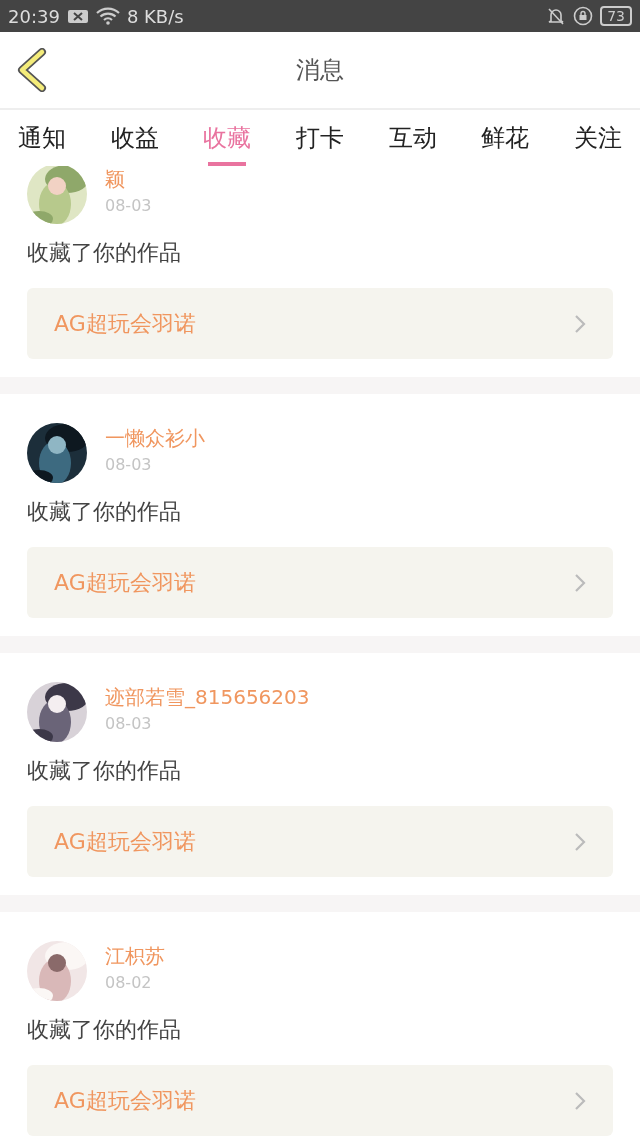 The width and height of the screenshot is (640, 1138). I want to click on page-title: 消息, so click(320, 70).